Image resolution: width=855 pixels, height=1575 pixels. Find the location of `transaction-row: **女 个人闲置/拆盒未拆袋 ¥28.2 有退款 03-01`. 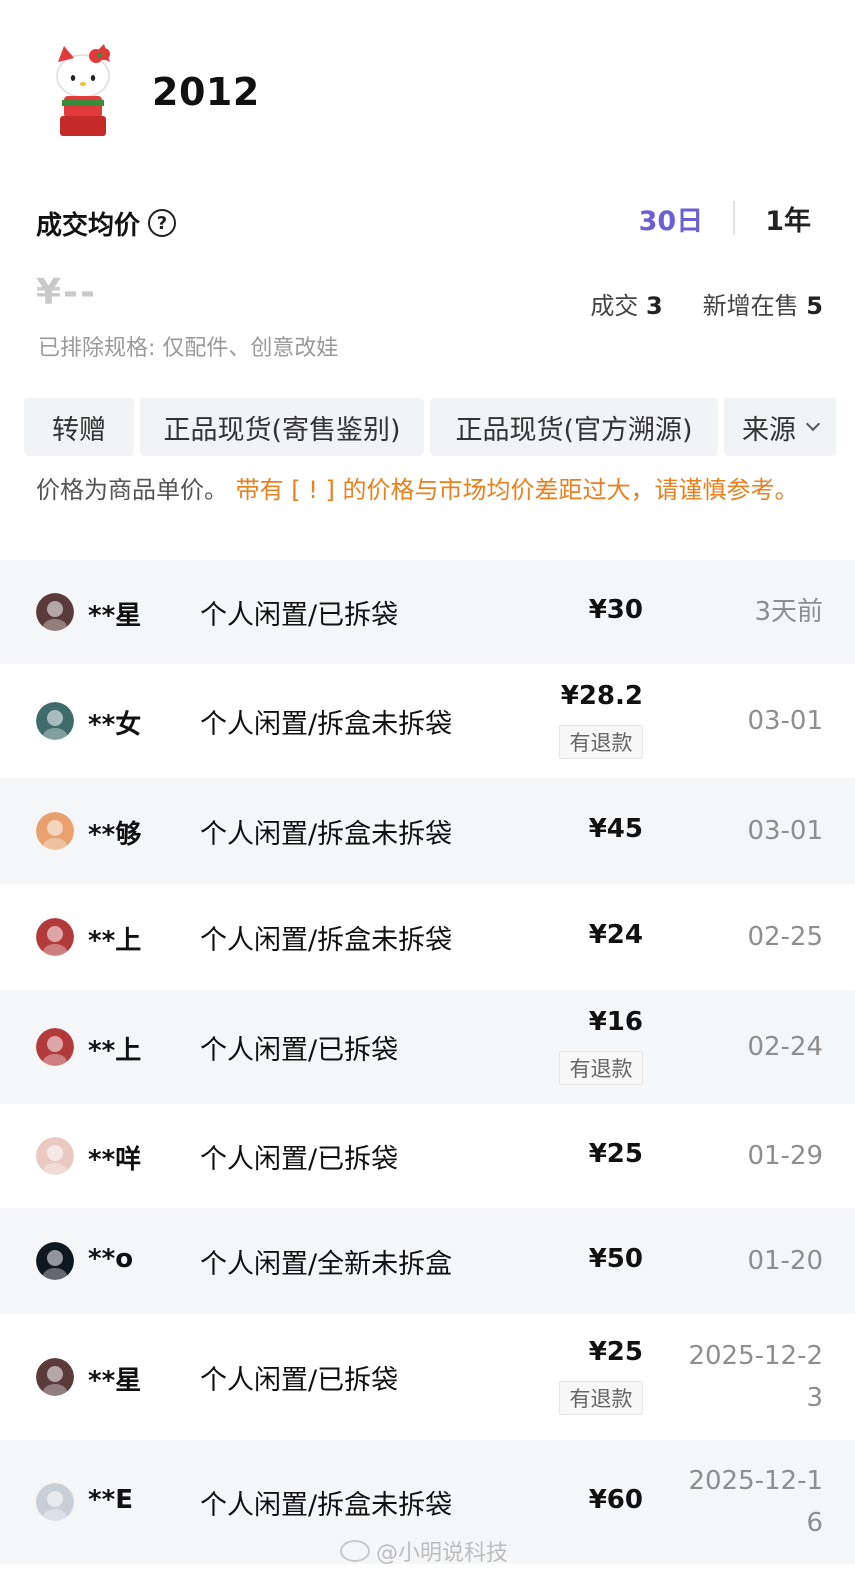

transaction-row: **女 个人闲置/拆盒未拆袋 ¥28.2 有退款 03-01 is located at coordinates (427, 721).